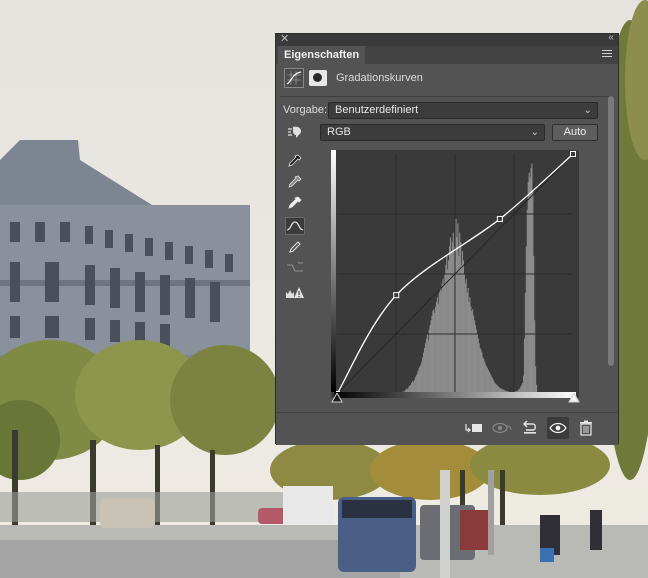 The width and height of the screenshot is (648, 578). I want to click on panel-scrollbar, so click(611, 231).